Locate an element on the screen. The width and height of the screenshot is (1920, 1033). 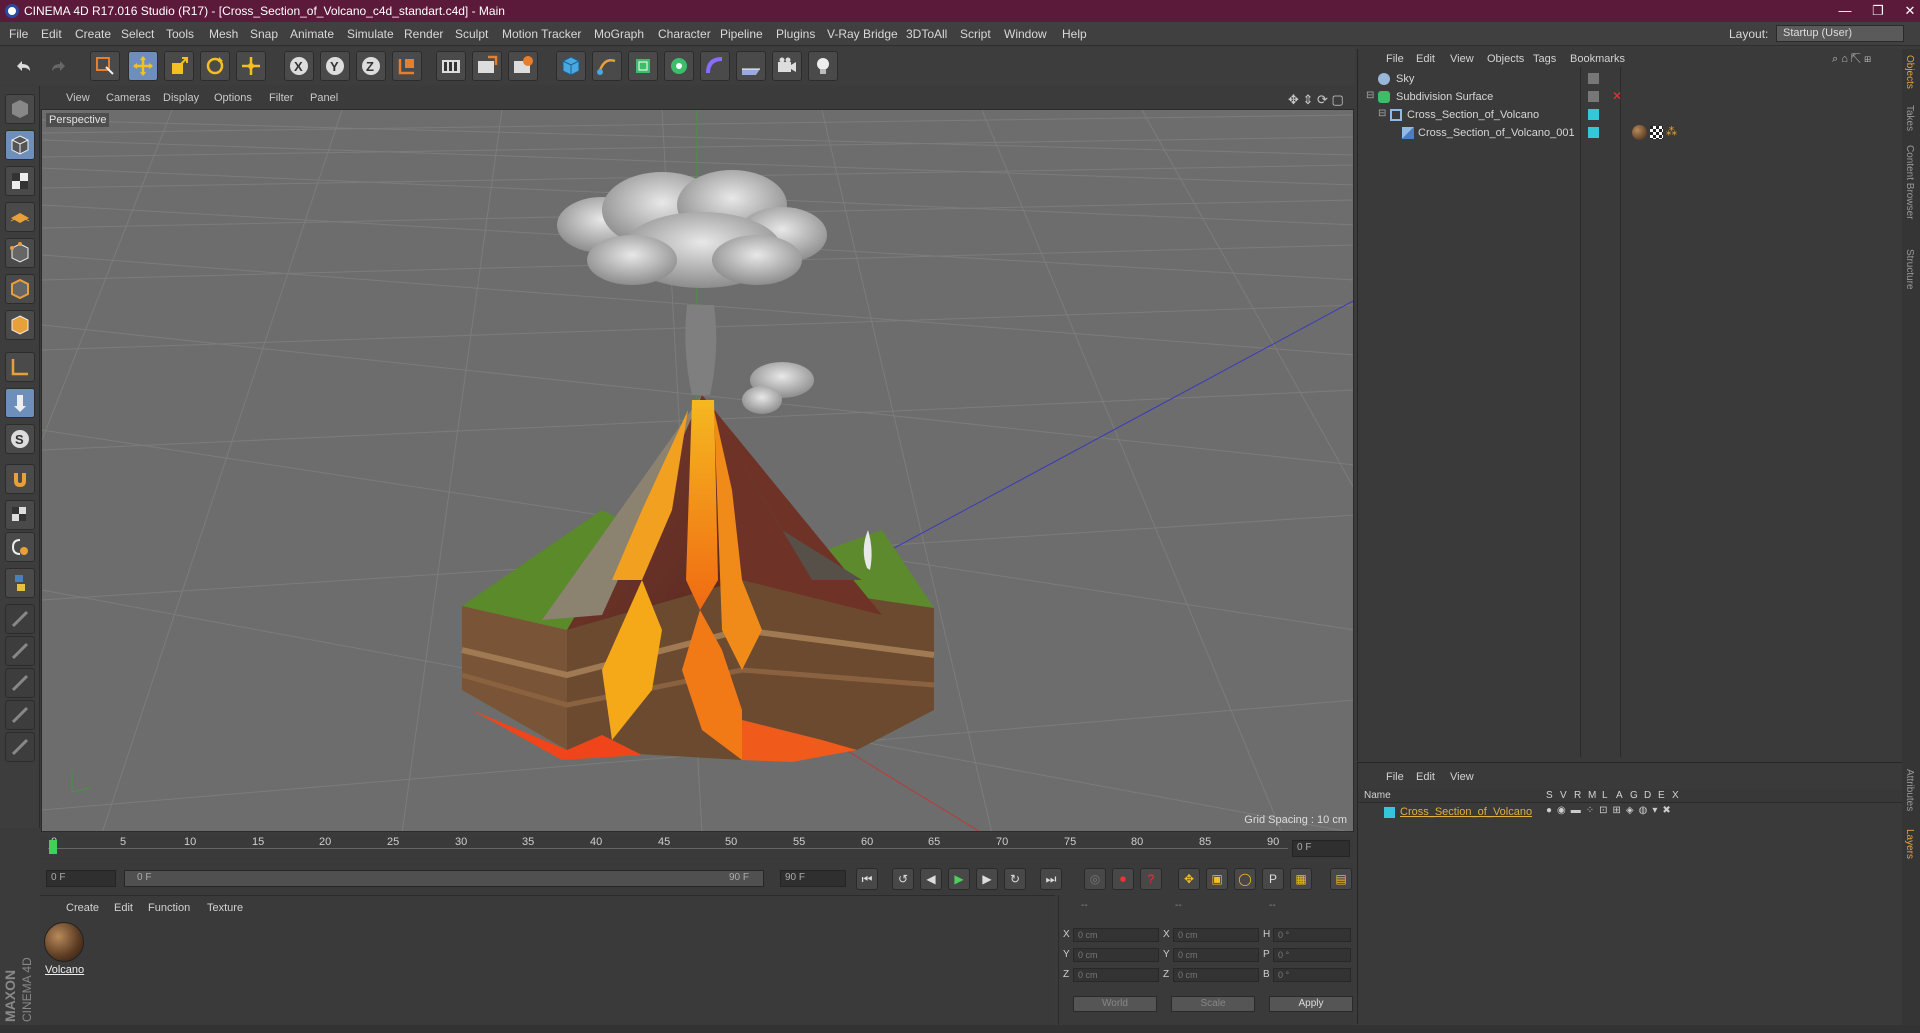
move-tool-button is located at coordinates (143, 66).